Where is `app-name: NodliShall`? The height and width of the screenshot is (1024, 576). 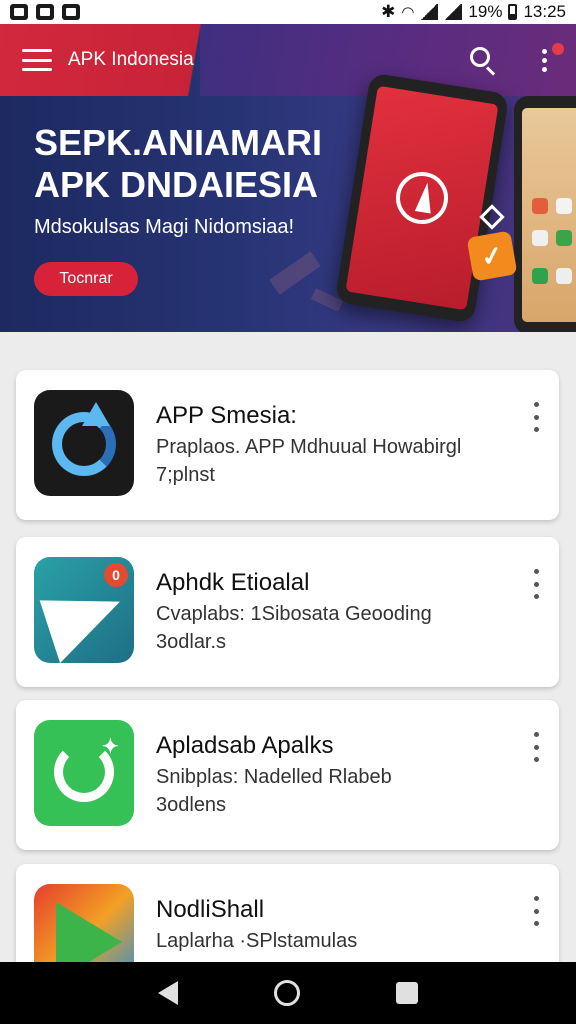
app-name: NodliShall is located at coordinates (210, 909).